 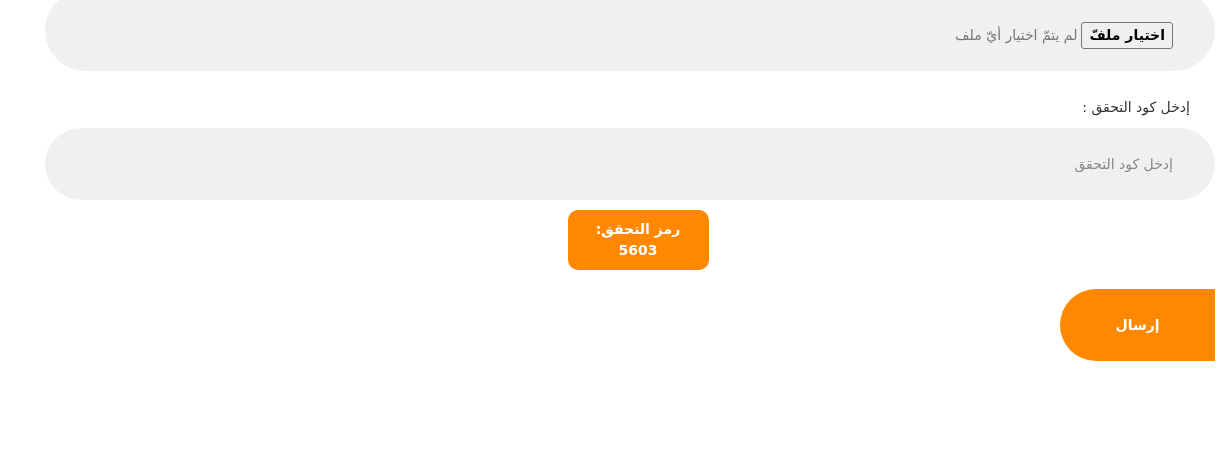 I want to click on captcha-code: رمز التحقق: 5603, so click(x=638, y=240).